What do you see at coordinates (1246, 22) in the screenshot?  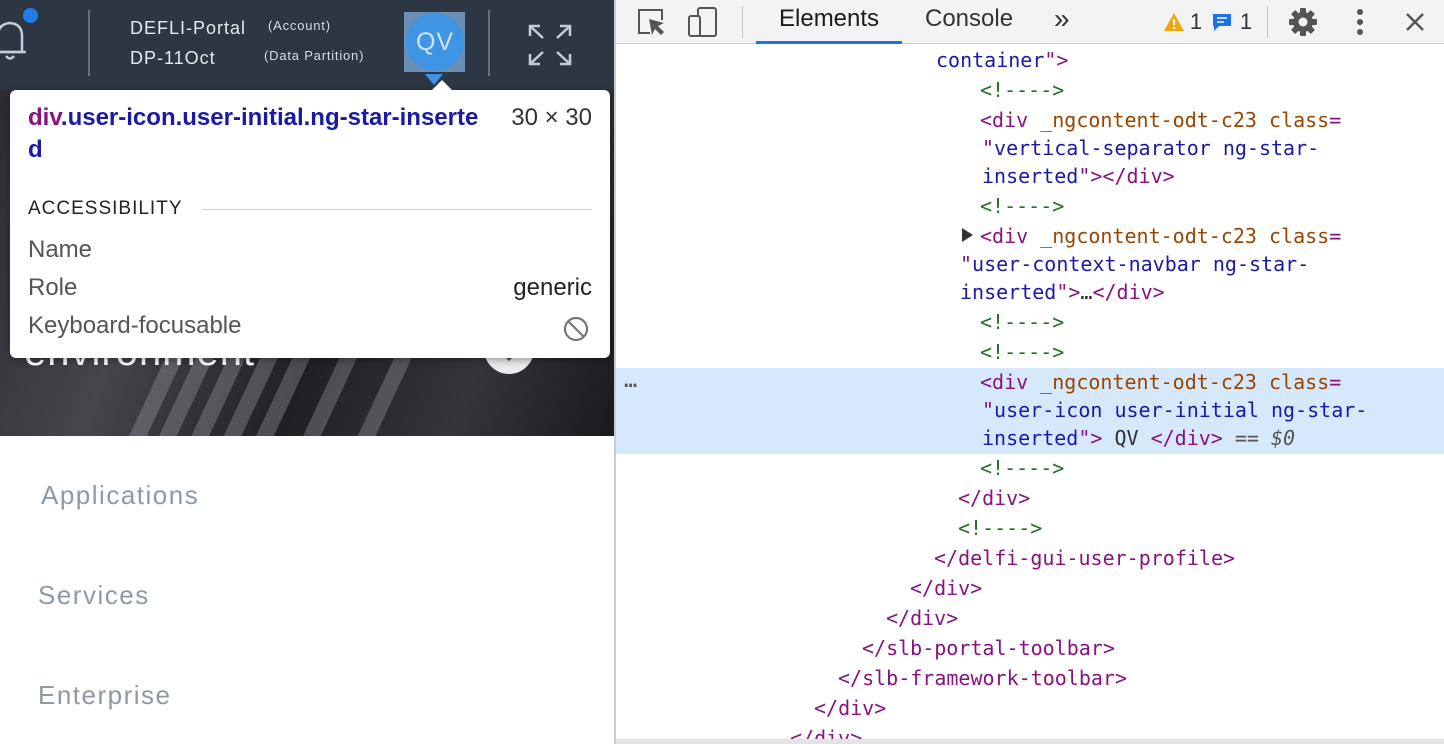 I see `messages-count: 1` at bounding box center [1246, 22].